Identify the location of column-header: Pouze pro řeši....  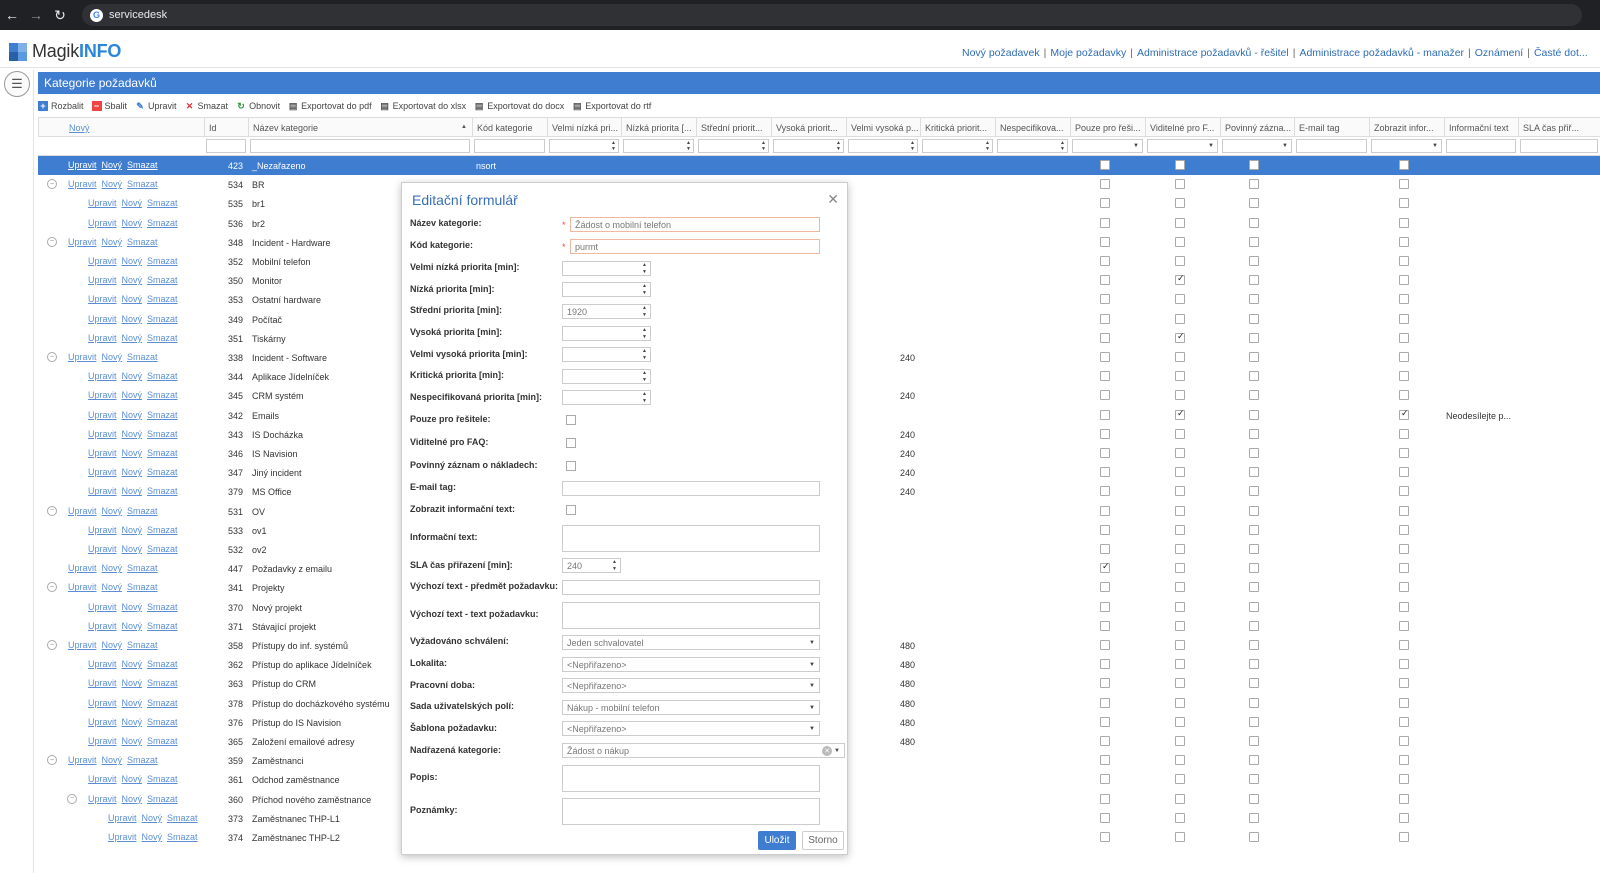
(1107, 127).